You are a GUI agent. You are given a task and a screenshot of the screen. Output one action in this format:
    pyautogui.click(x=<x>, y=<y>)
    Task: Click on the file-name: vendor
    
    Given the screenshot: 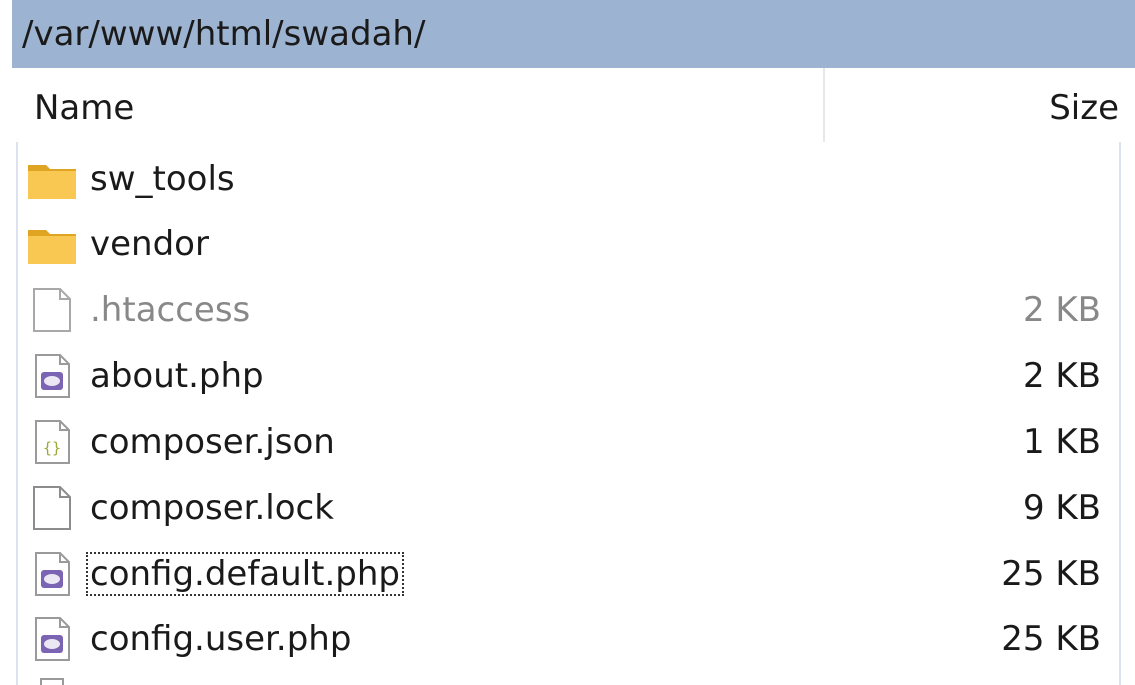 What is the action you would take?
    pyautogui.click(x=149, y=244)
    